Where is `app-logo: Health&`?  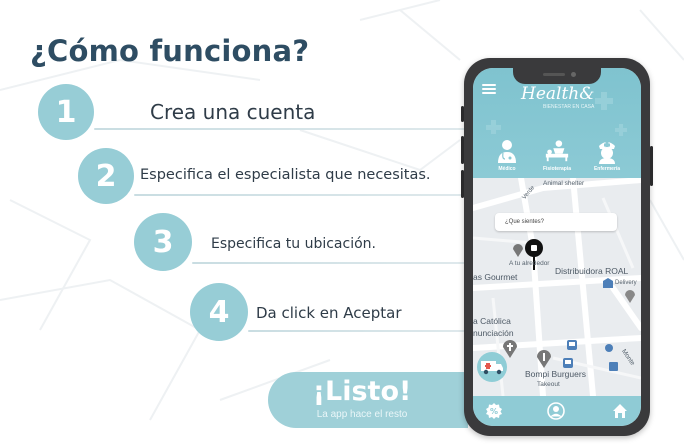
app-logo: Health& is located at coordinates (558, 94).